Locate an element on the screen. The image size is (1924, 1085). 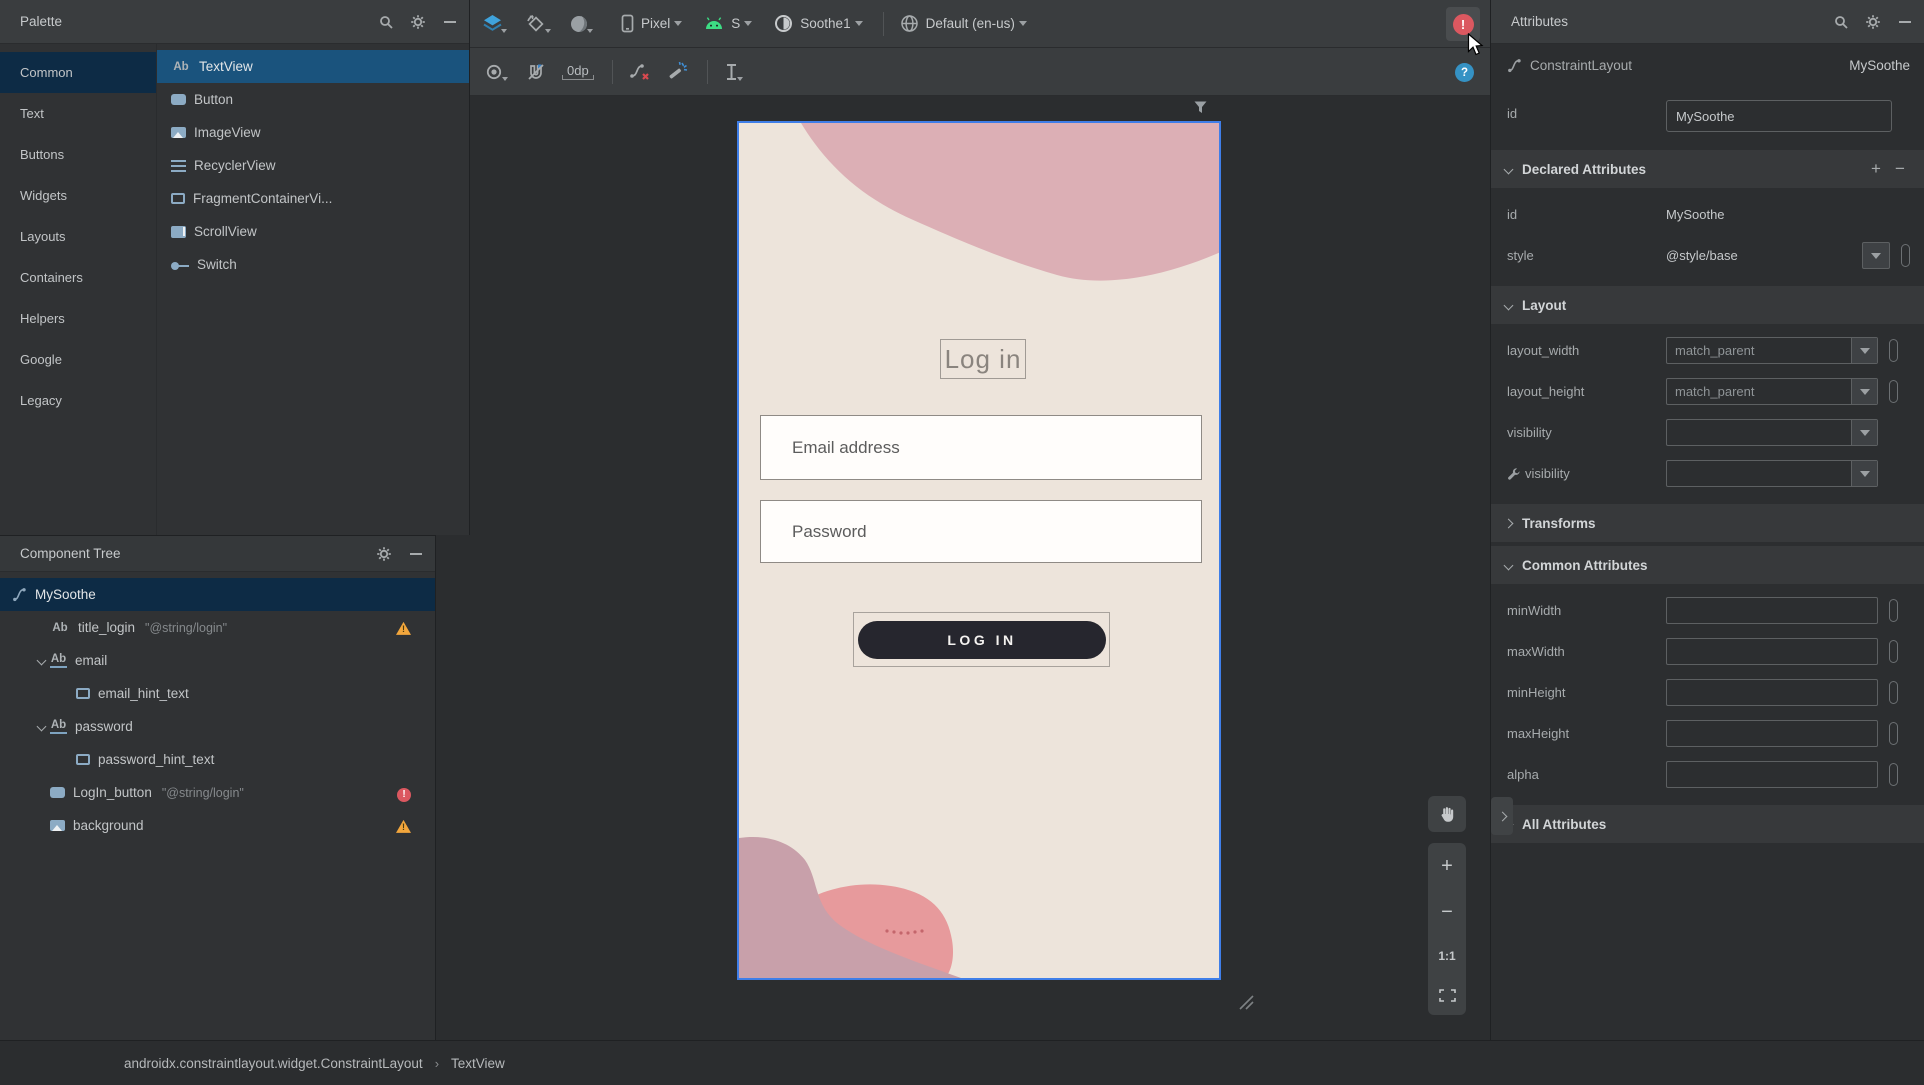
password-field: Password is located at coordinates (981, 531).